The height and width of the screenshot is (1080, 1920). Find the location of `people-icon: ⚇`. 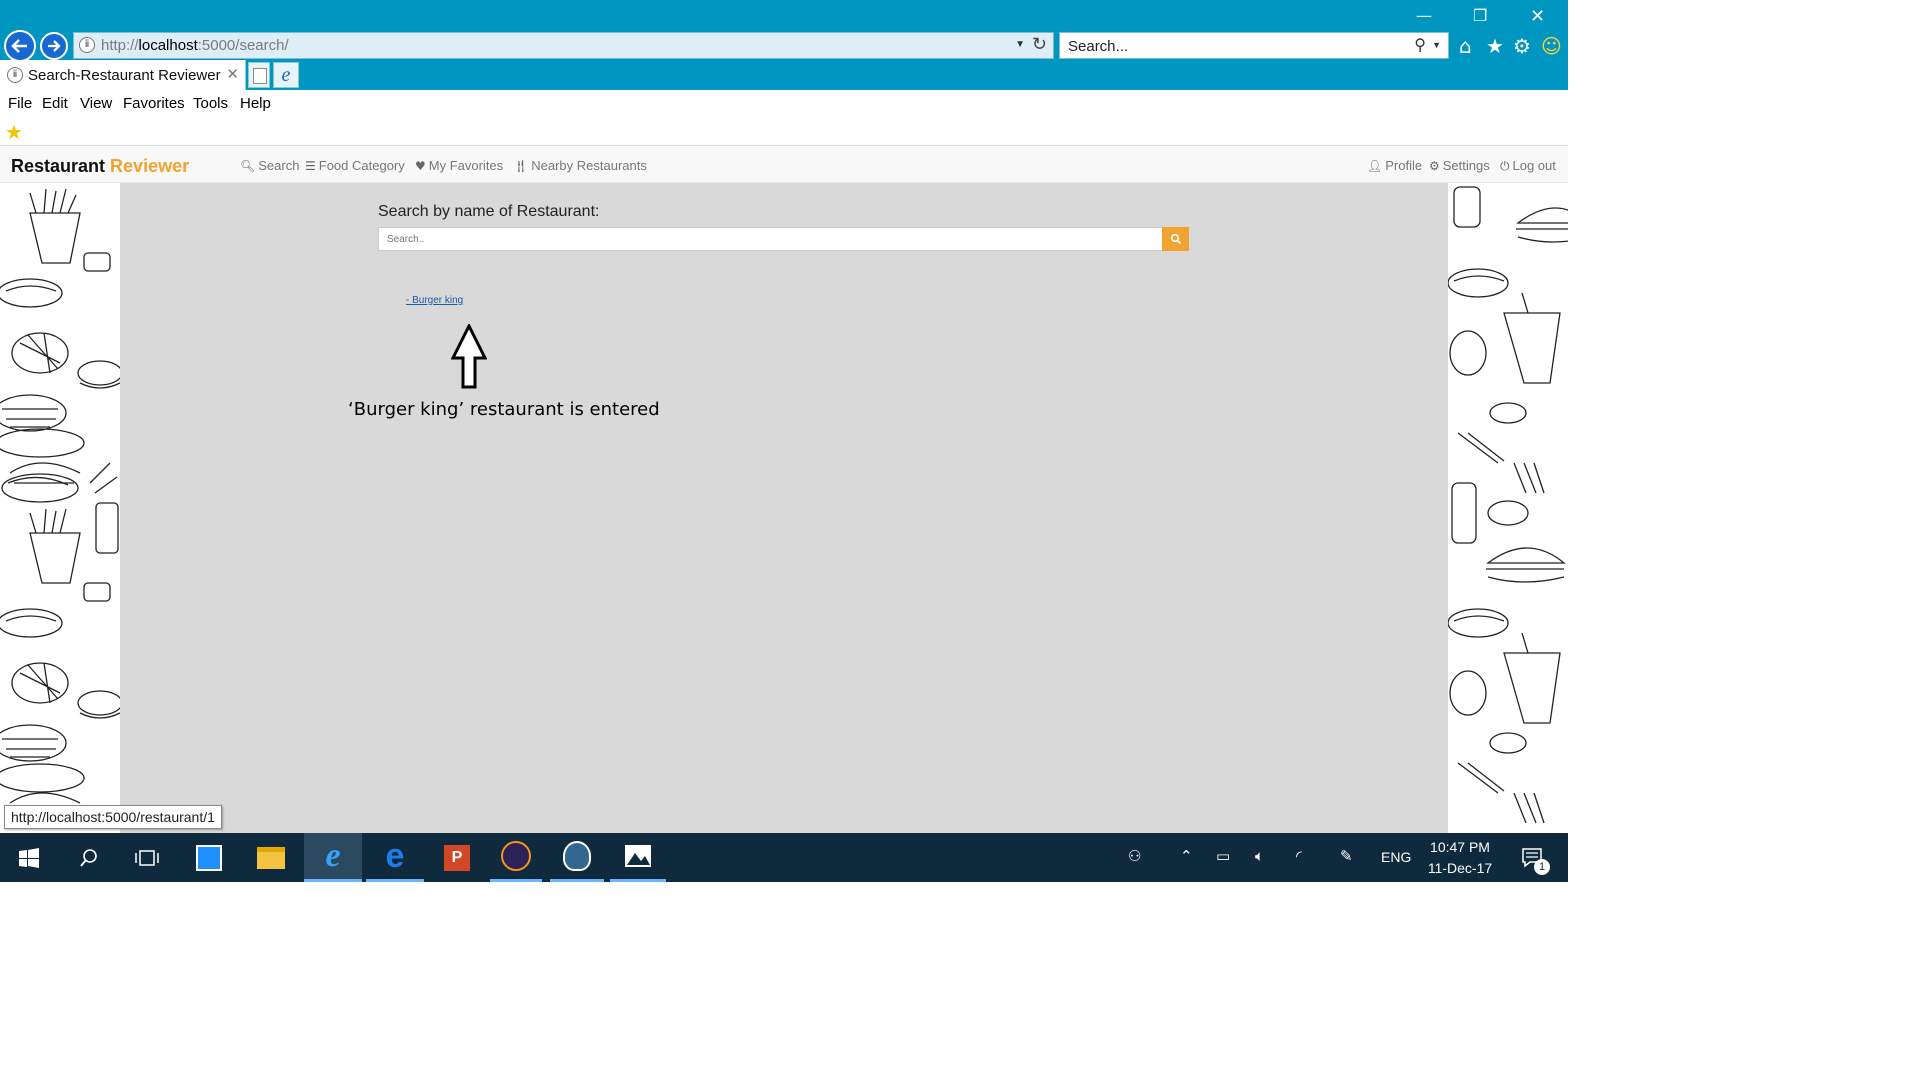

people-icon: ⚇ is located at coordinates (1134, 856).